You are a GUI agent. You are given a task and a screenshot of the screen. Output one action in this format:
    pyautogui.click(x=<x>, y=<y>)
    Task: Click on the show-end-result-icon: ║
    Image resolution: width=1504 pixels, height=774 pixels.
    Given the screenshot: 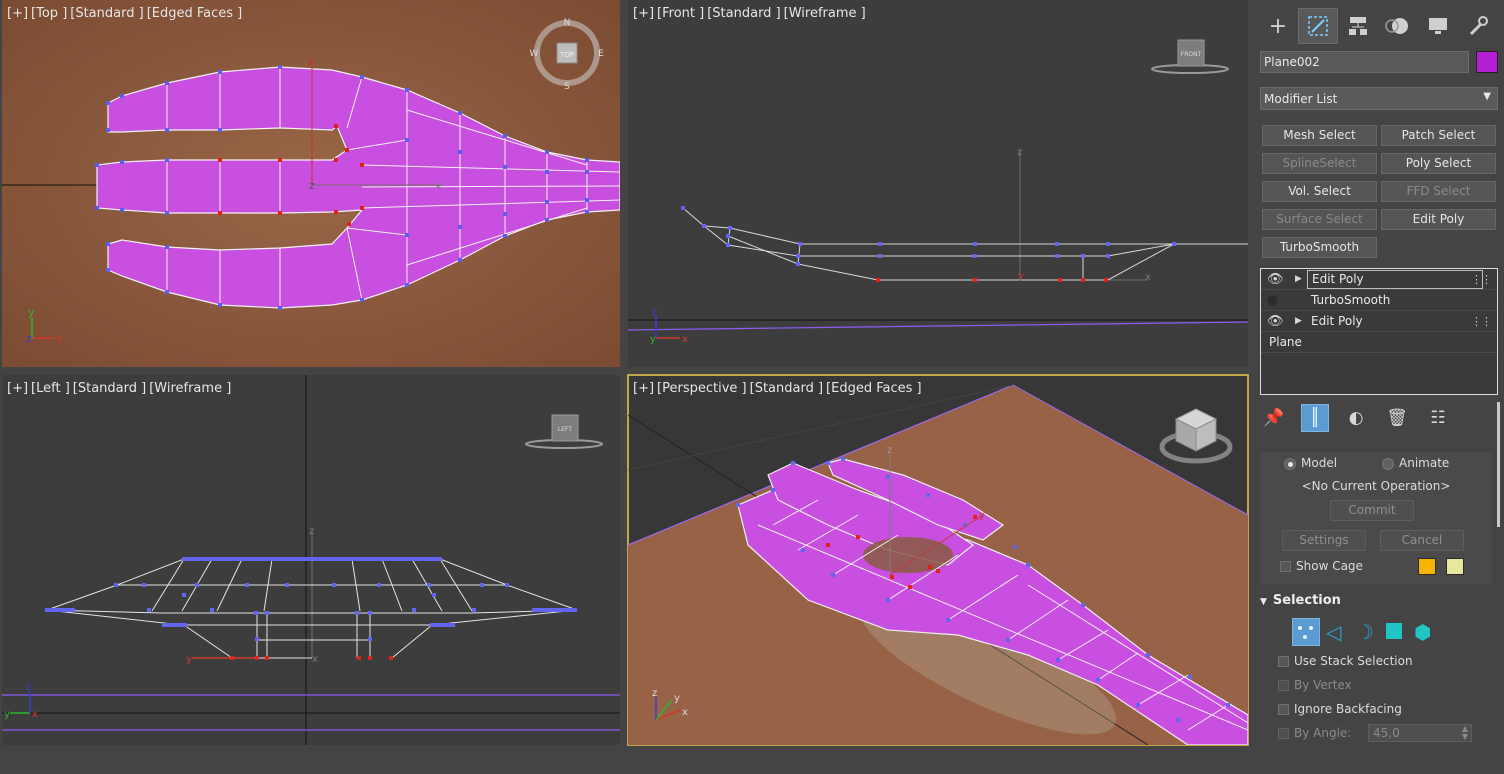 What is the action you would take?
    pyautogui.click(x=1315, y=418)
    